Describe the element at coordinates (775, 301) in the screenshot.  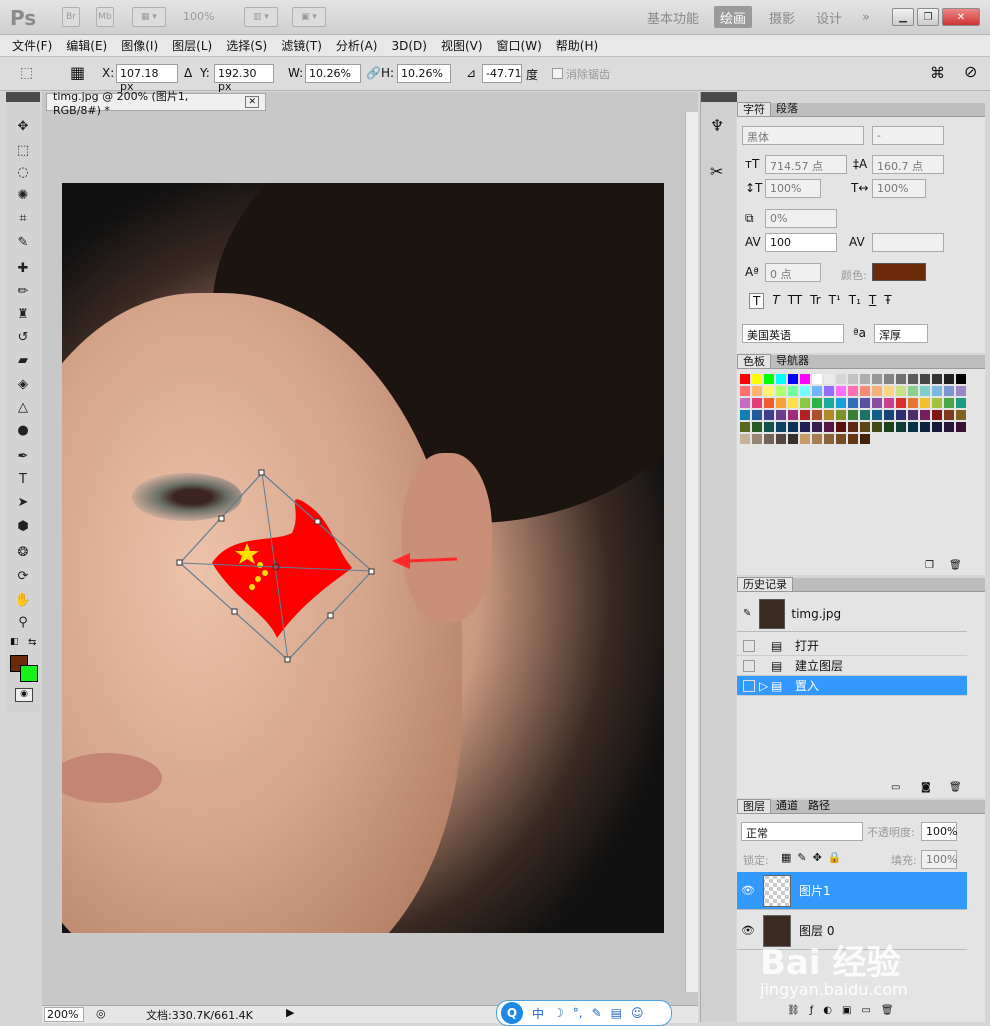
I see `faux-italic-button: T` at that location.